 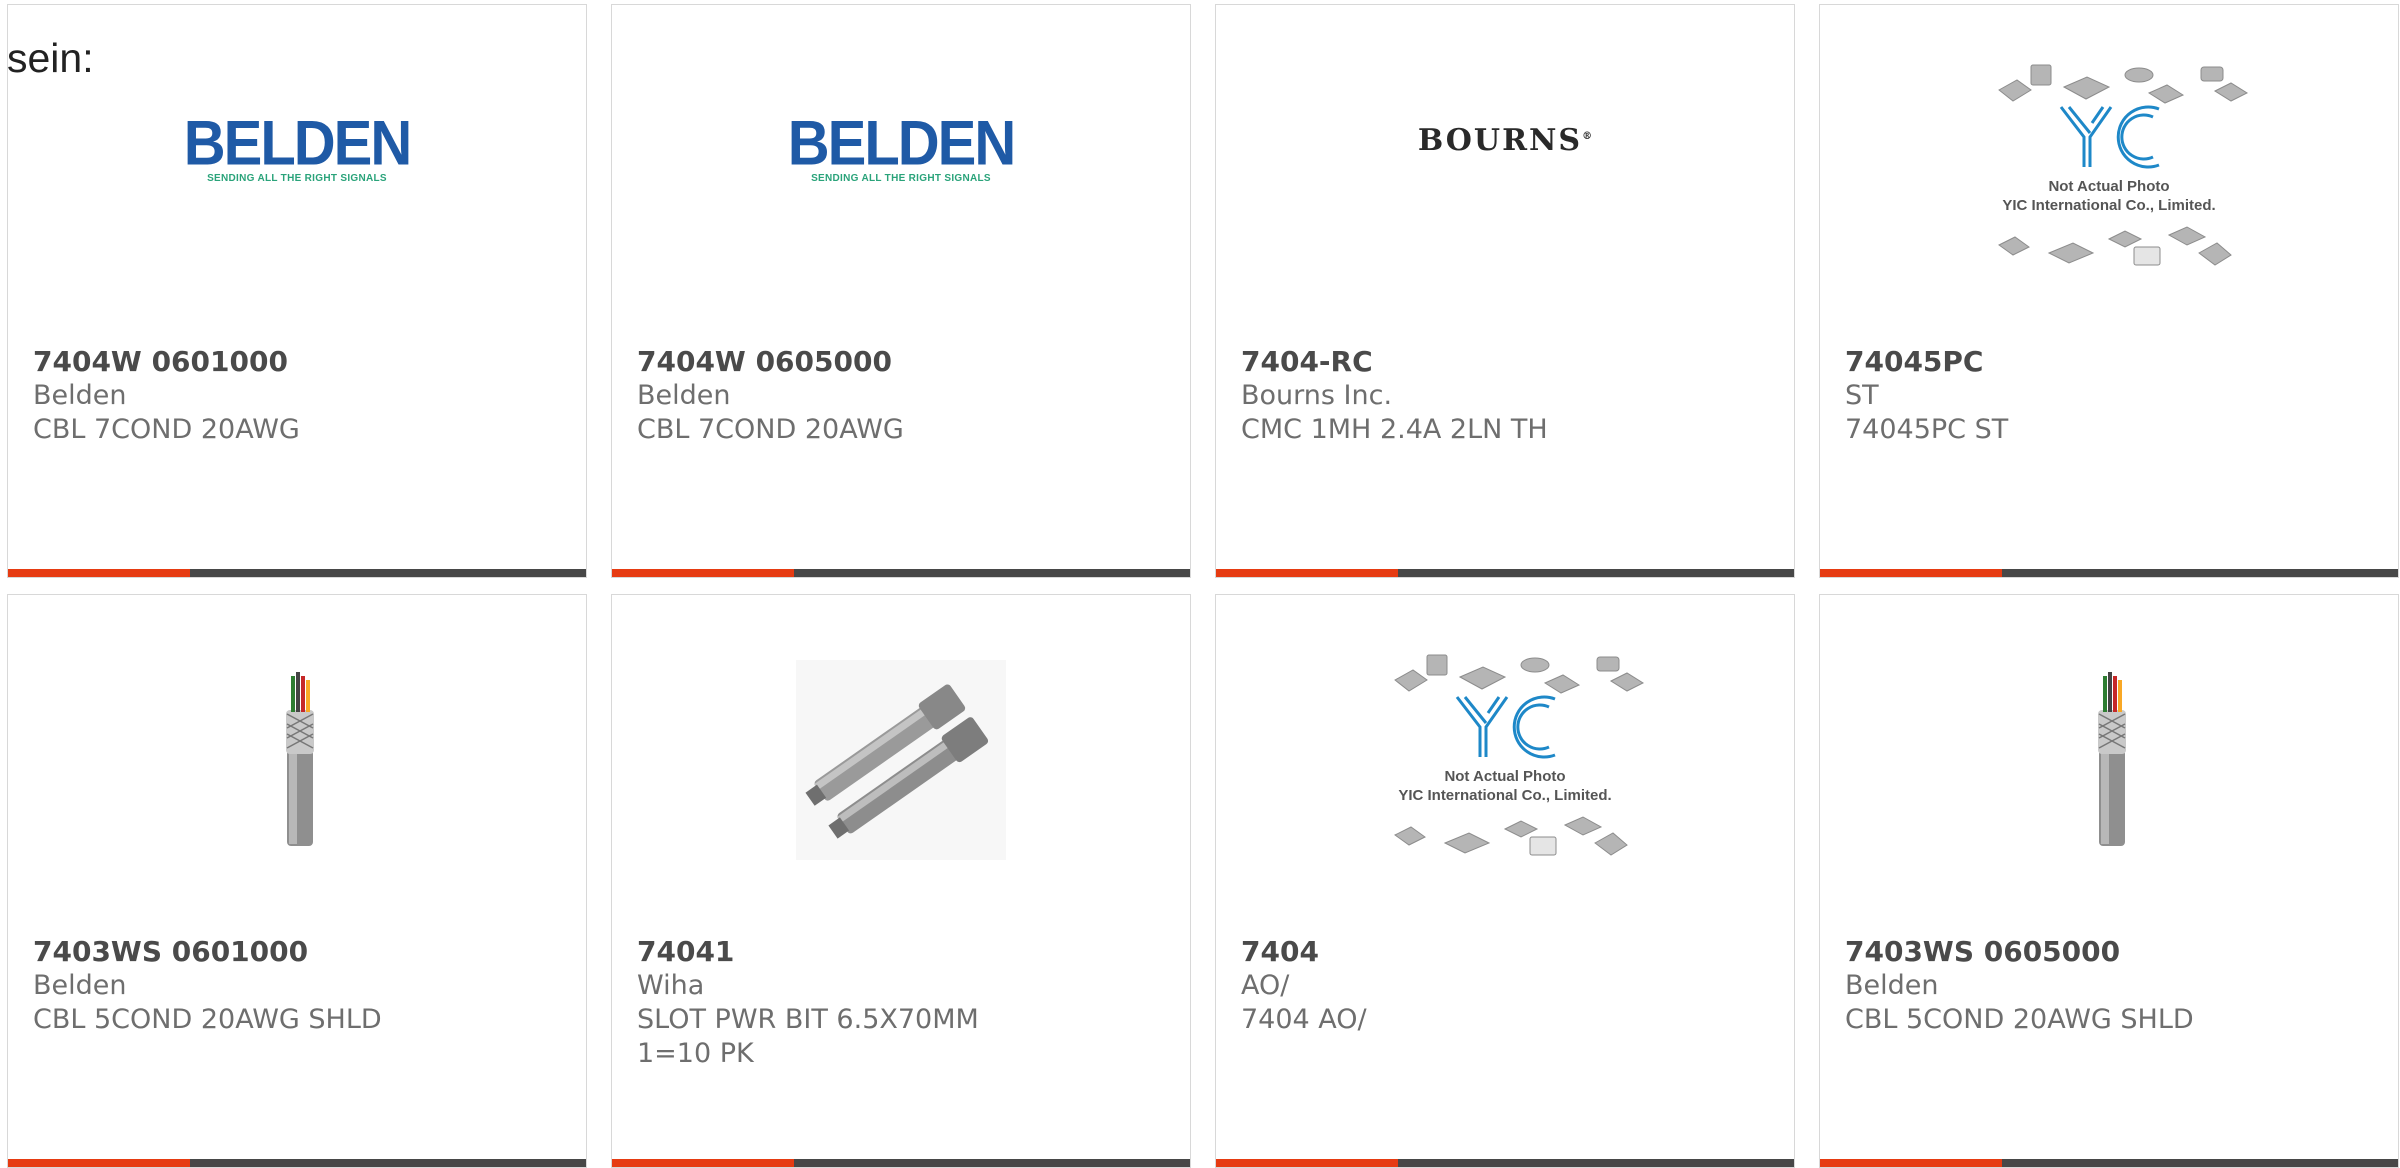 What do you see at coordinates (1505, 140) in the screenshot?
I see `bourns-logo: BOURNS®` at bounding box center [1505, 140].